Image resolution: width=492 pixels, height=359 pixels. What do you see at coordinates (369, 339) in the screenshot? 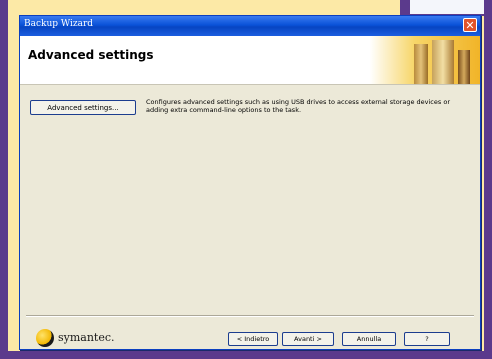
I see `cancel-button: Annulla` at bounding box center [369, 339].